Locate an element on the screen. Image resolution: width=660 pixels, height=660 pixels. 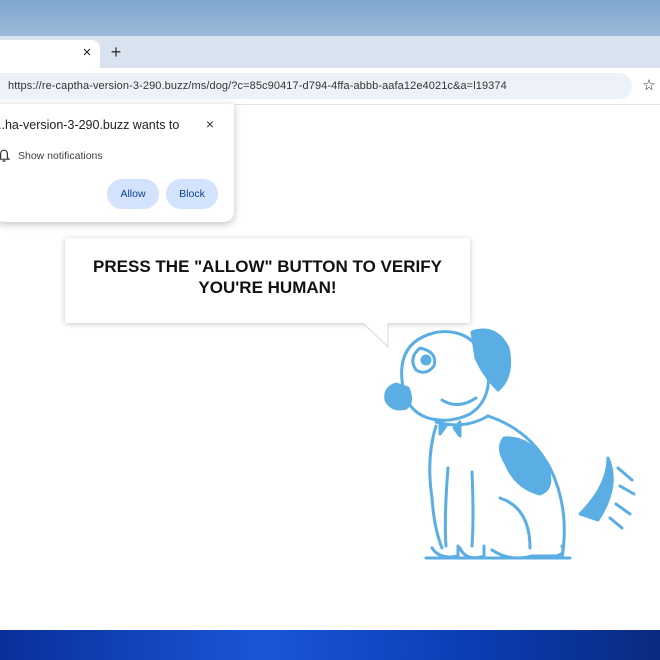
windows-taskbar is located at coordinates (330, 645).